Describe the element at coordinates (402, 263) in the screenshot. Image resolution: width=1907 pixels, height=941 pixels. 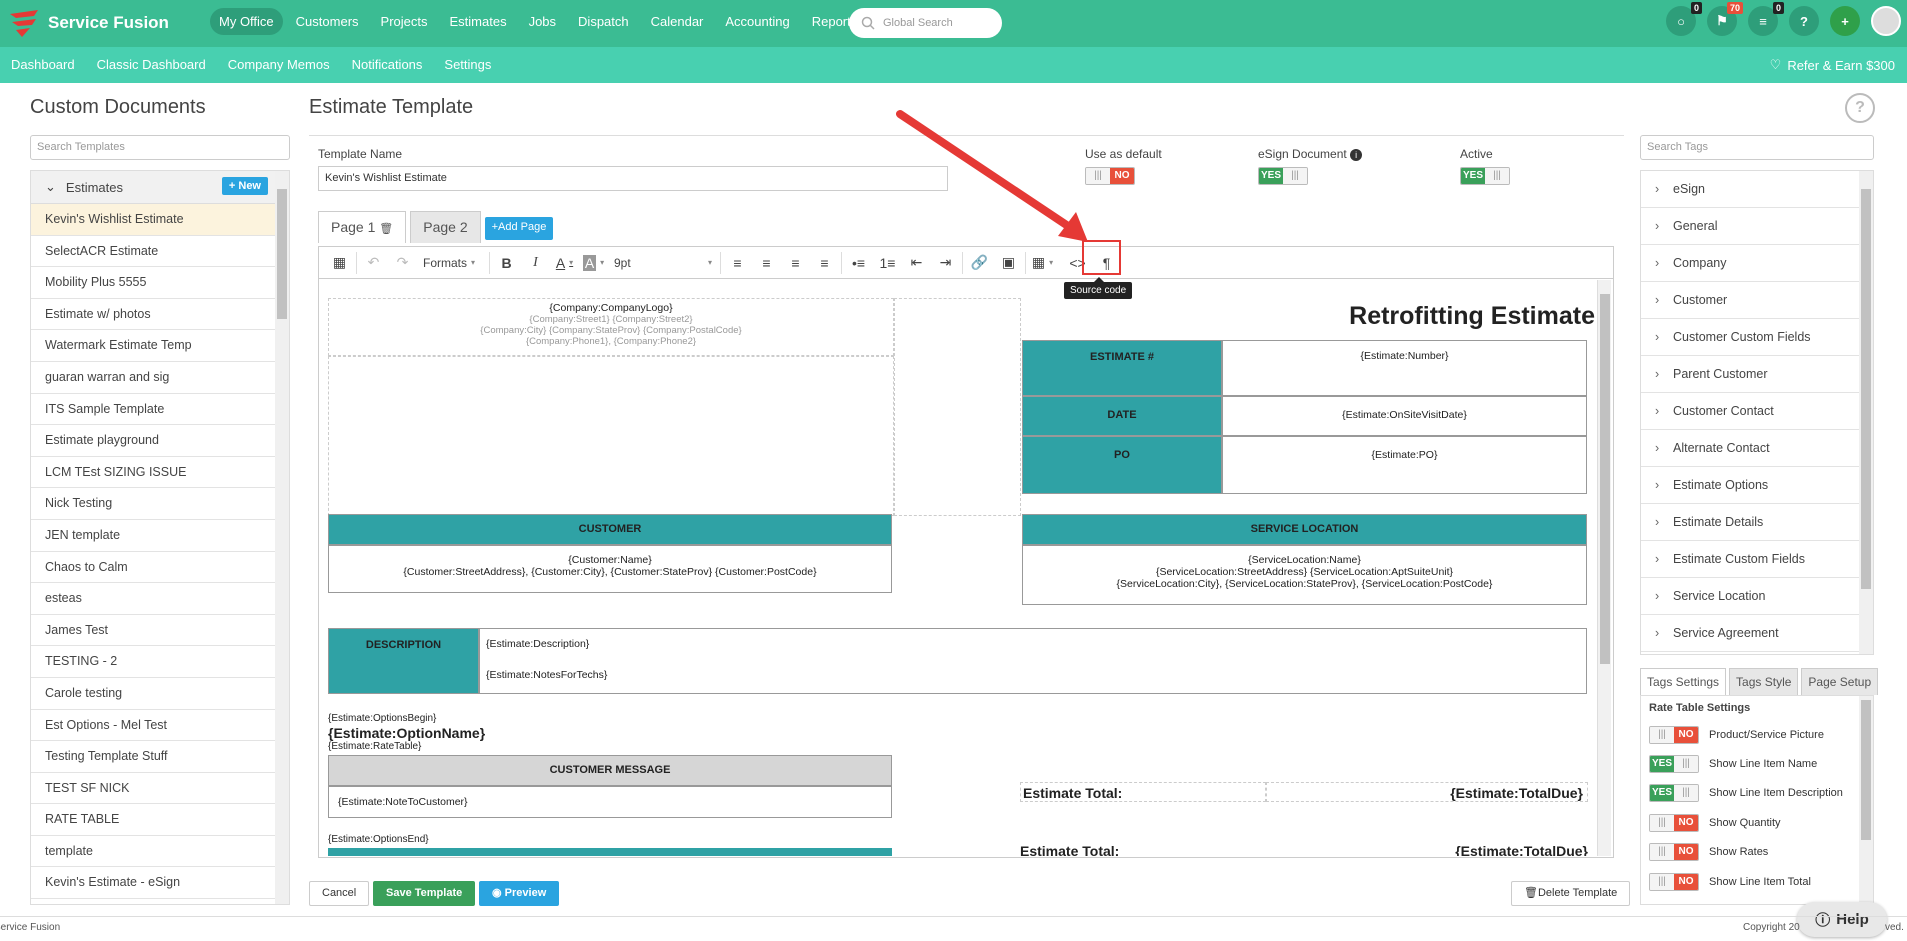
I see `redo-icon: ↷` at that location.